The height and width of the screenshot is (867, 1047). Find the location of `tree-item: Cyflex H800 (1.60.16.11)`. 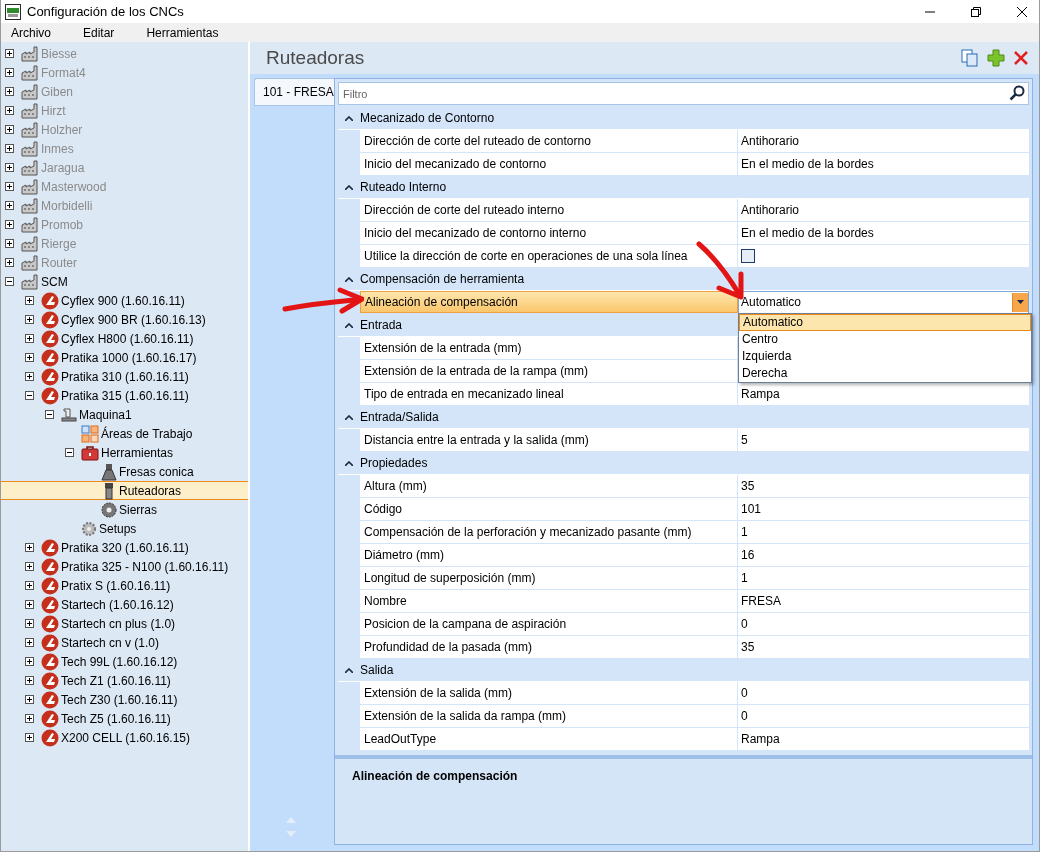

tree-item: Cyflex H800 (1.60.16.11) is located at coordinates (127, 338).